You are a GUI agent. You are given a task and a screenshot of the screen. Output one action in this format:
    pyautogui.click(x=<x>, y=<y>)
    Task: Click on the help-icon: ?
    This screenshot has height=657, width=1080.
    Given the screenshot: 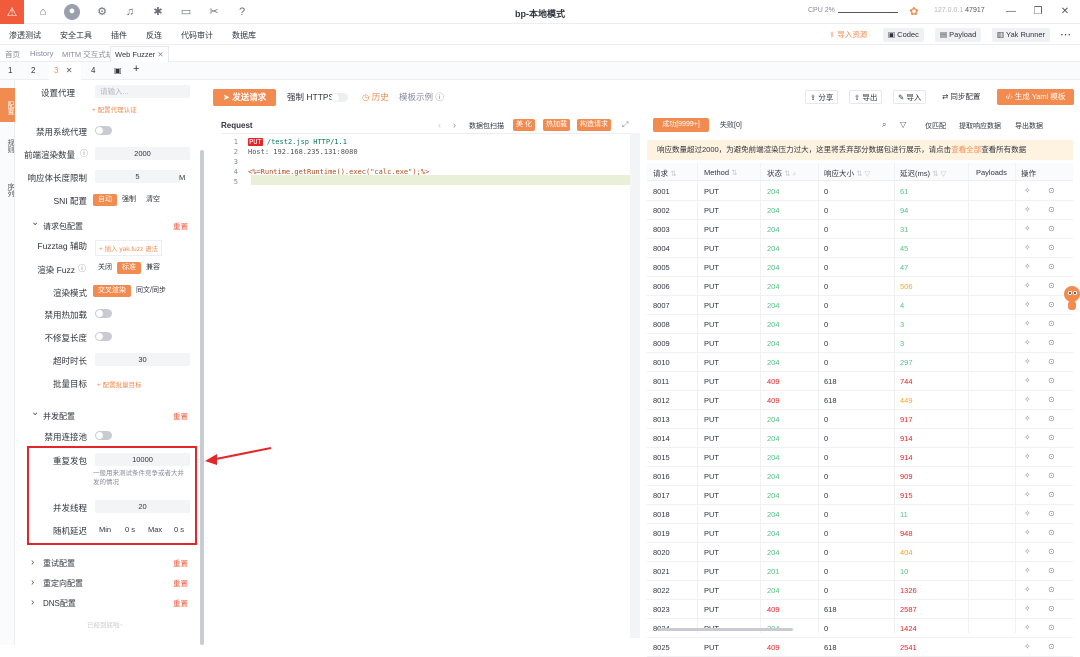 What is the action you would take?
    pyautogui.click(x=242, y=12)
    